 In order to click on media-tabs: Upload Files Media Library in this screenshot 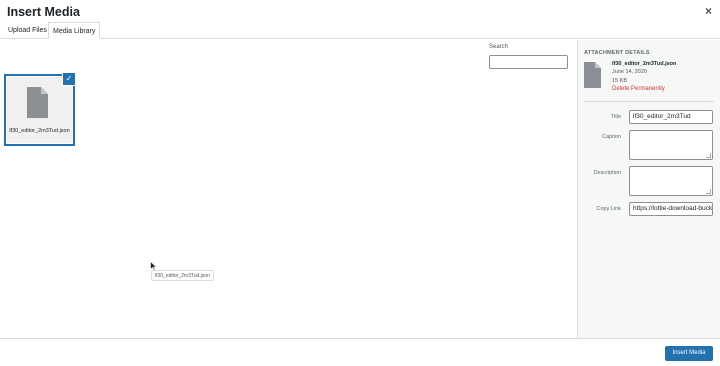, I will do `click(360, 30)`.